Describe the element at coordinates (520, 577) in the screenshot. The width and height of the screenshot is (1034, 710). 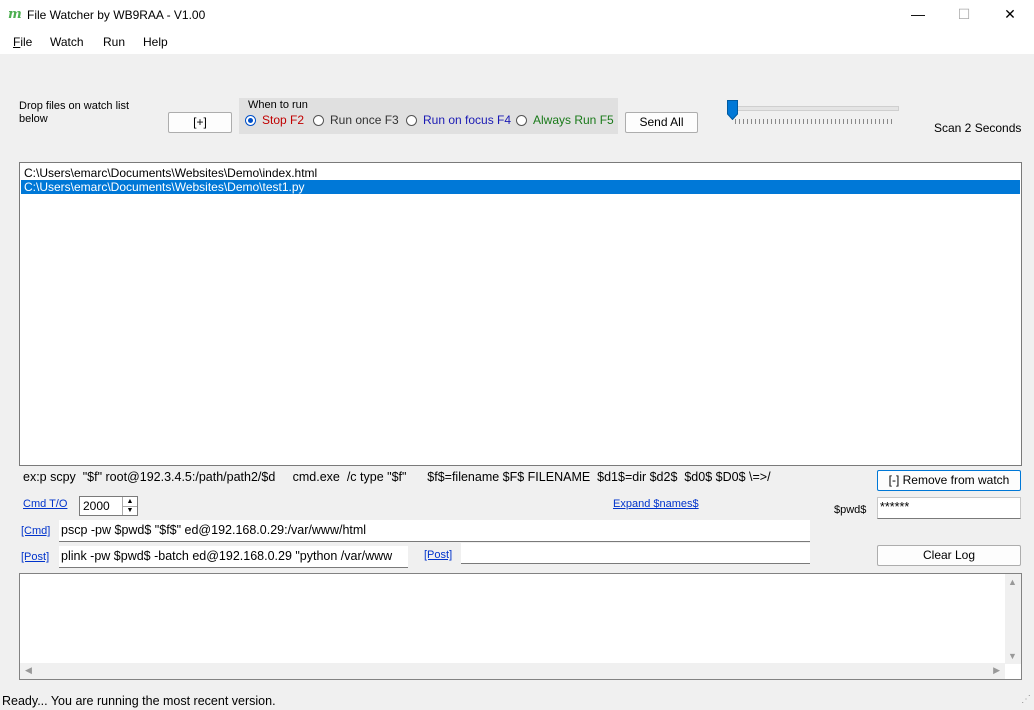
I see `log-text` at that location.